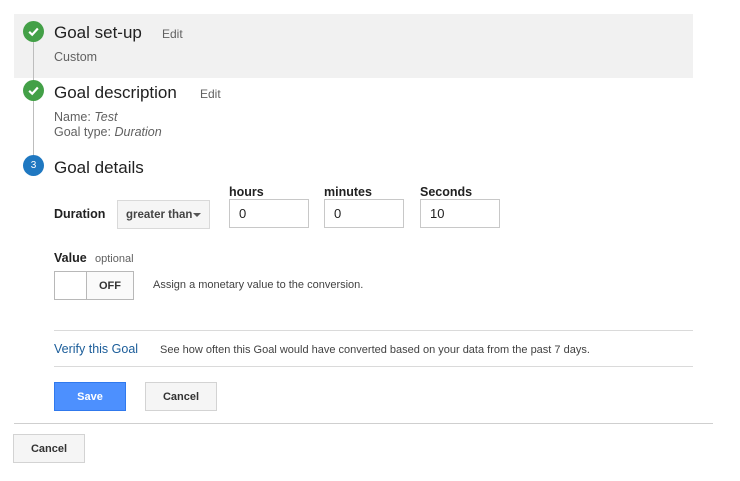 The image size is (740, 481). What do you see at coordinates (90, 396) in the screenshot?
I see `save-button: Save` at bounding box center [90, 396].